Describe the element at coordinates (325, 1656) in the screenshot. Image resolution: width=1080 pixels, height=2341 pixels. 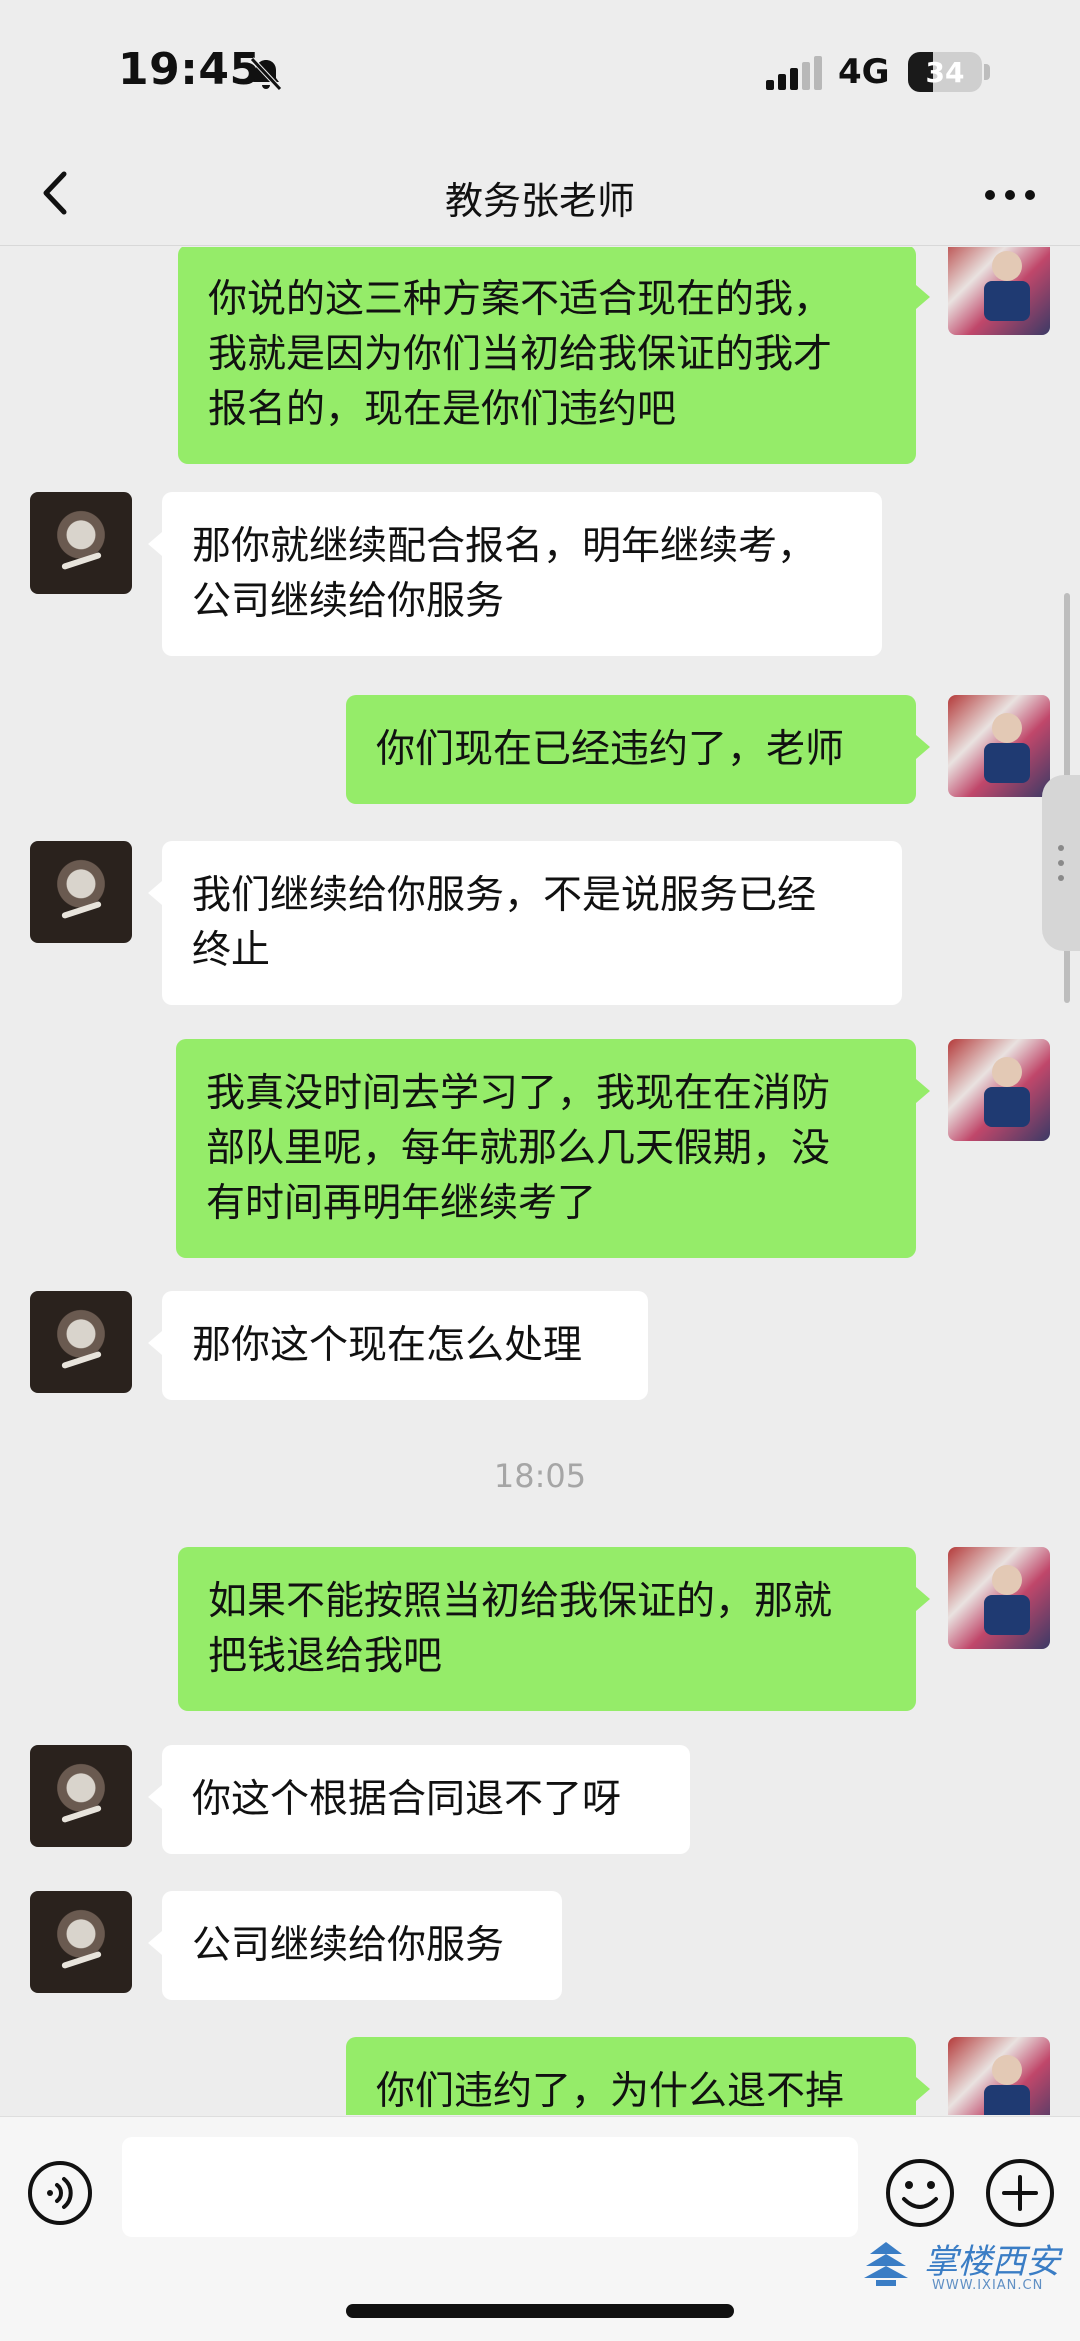
I see `message-text: 把钱退给我吧` at that location.